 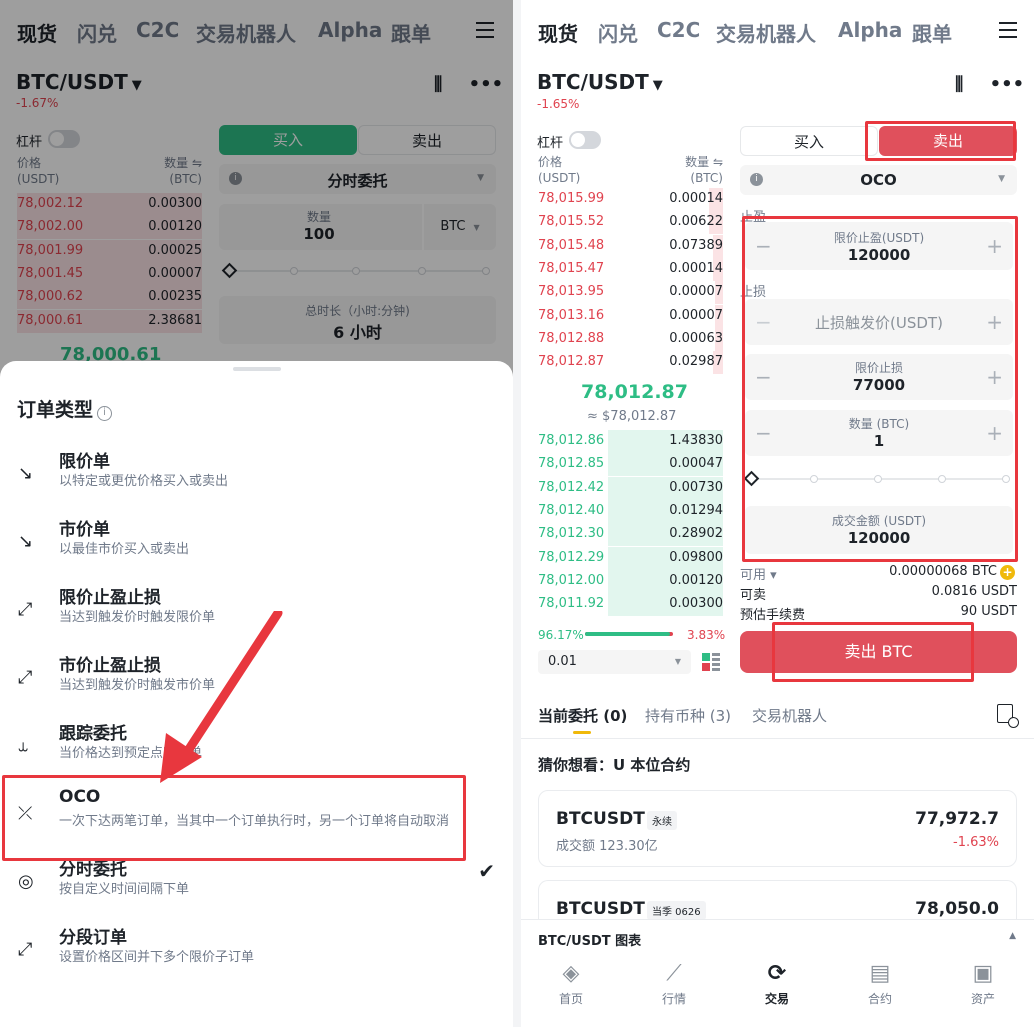 I want to click on ask-row: 78,012.88 0.00063, so click(x=630, y=339).